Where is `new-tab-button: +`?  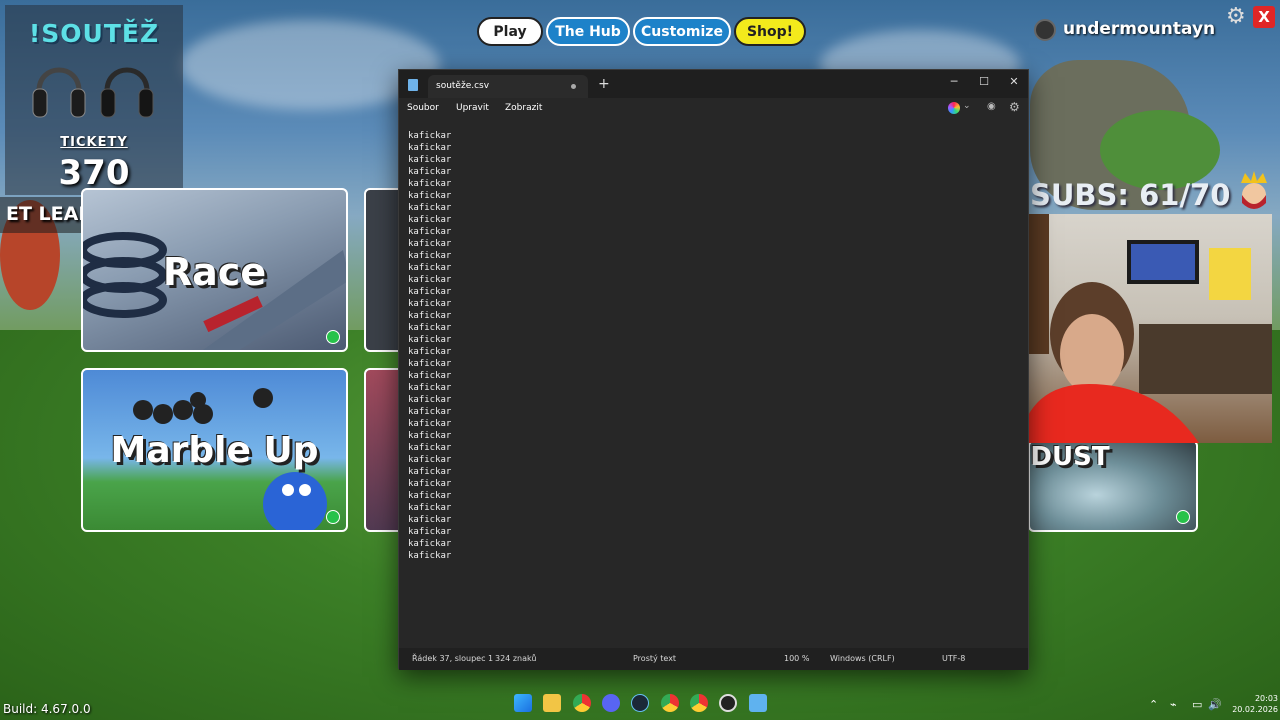 new-tab-button: + is located at coordinates (604, 84).